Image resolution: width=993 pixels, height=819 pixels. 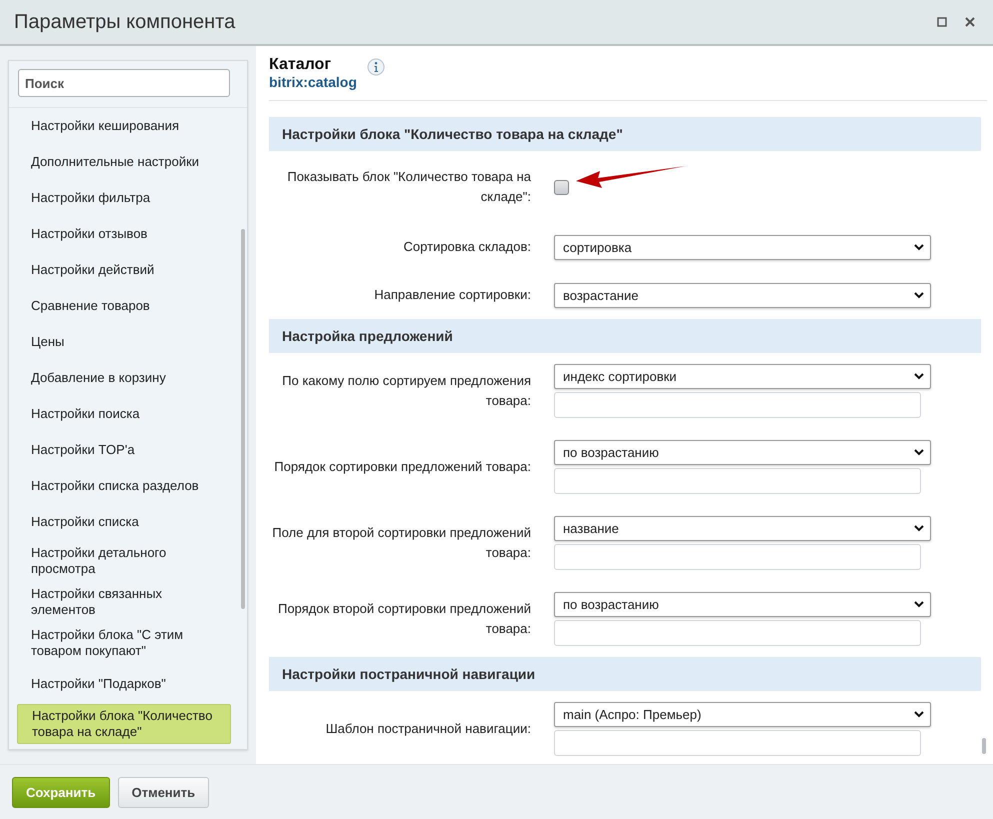 I want to click on component-code: bitrix:catalog, so click(x=313, y=82).